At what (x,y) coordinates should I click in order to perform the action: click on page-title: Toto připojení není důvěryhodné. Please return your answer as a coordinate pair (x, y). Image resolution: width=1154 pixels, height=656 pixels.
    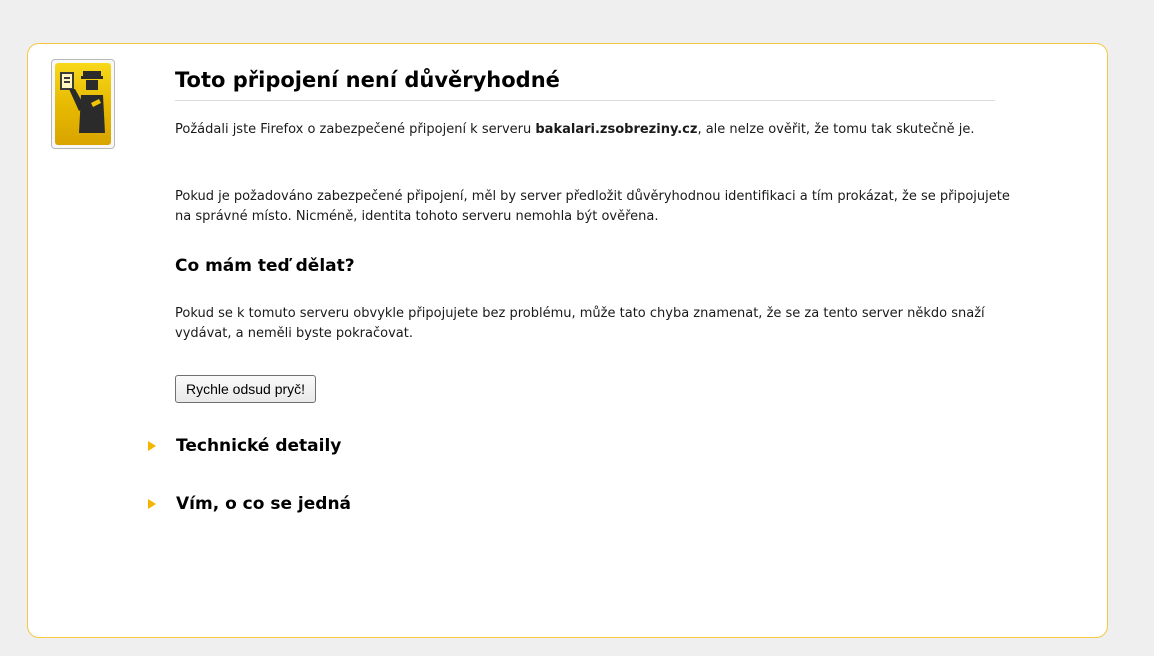
    Looking at the image, I should click on (585, 83).